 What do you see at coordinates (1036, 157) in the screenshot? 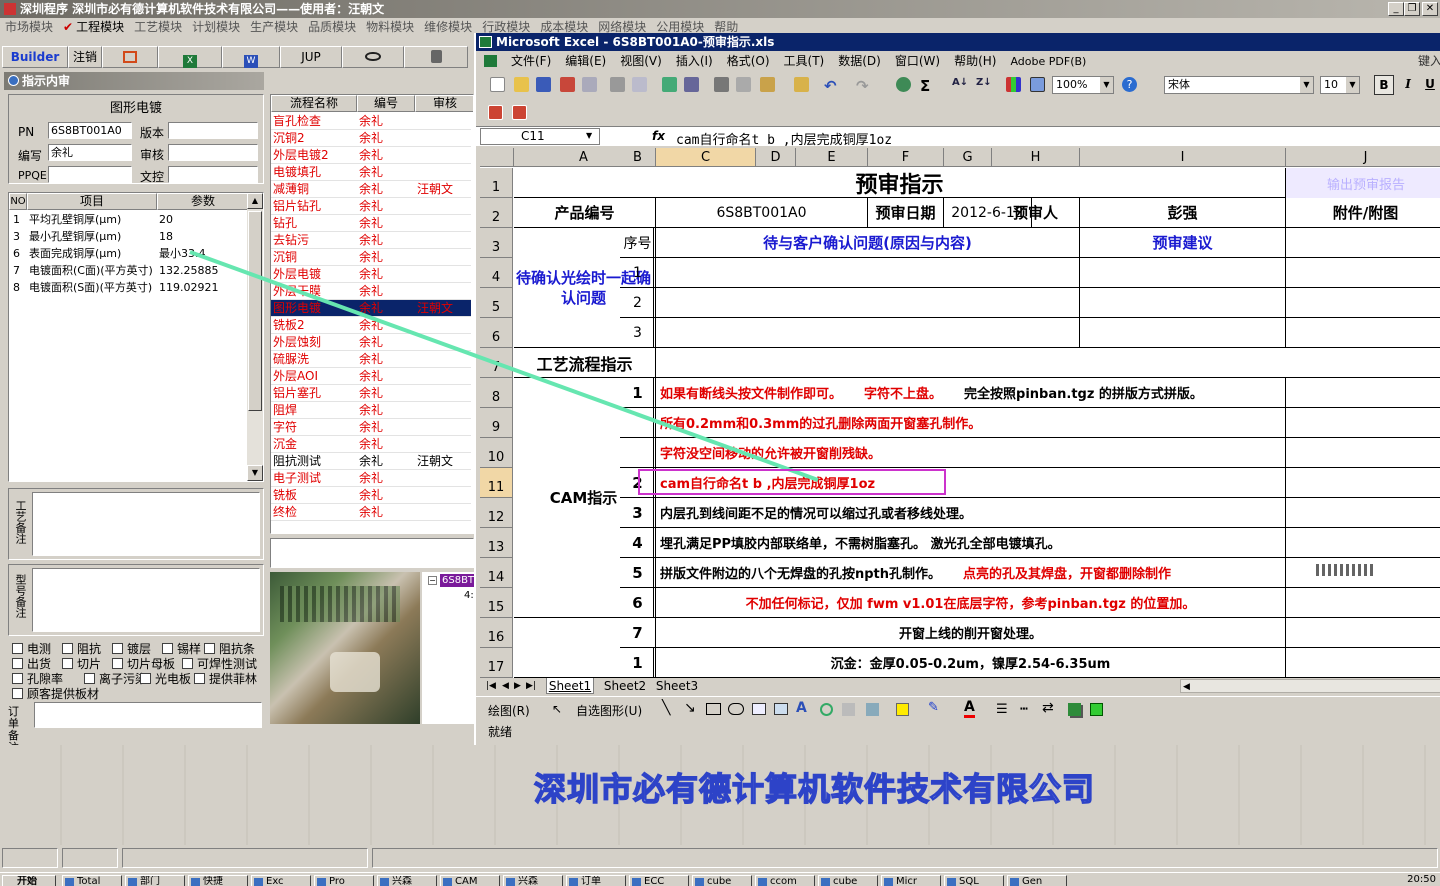
I see `column-header: H` at bounding box center [1036, 157].